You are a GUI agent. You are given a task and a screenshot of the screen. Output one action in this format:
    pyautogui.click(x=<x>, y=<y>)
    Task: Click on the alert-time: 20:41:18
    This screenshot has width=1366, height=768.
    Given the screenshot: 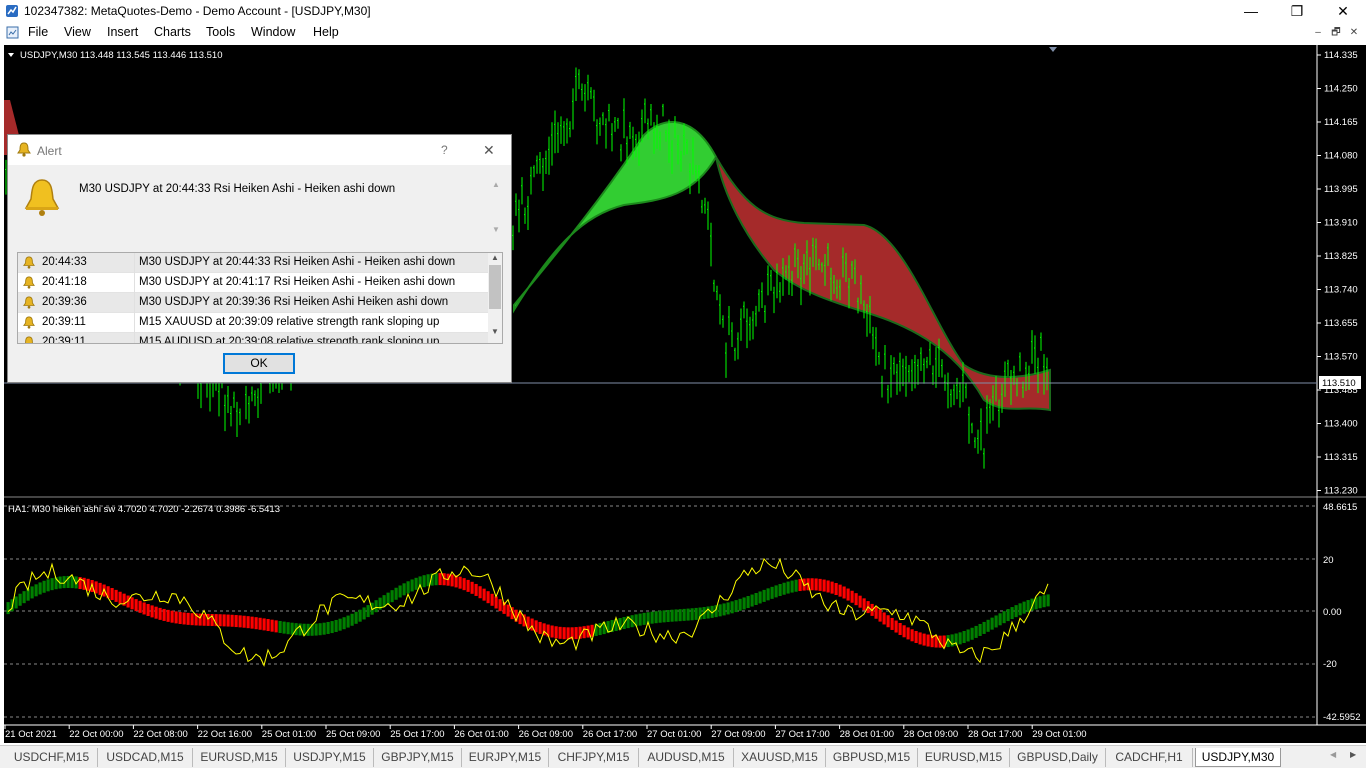 What is the action you would take?
    pyautogui.click(x=64, y=282)
    